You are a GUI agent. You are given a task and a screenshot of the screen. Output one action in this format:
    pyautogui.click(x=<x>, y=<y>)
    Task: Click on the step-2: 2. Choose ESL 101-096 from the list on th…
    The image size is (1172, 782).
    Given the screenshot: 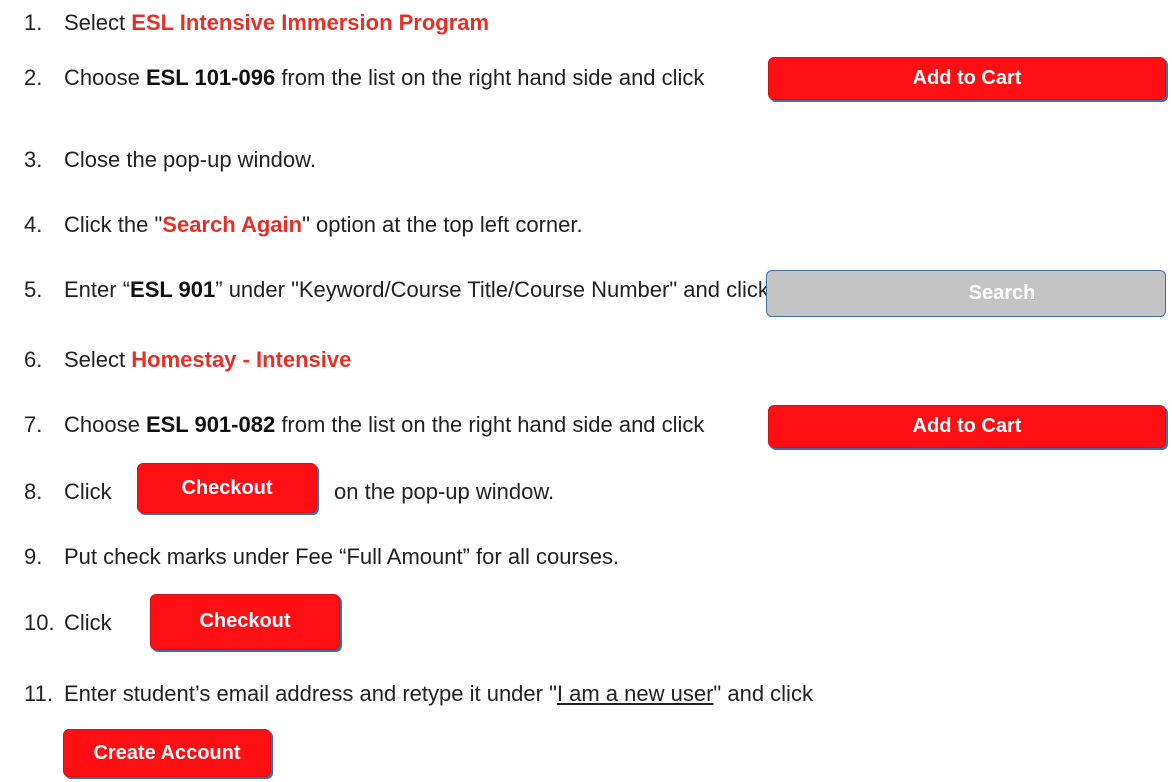 What is the action you would take?
    pyautogui.click(x=364, y=78)
    